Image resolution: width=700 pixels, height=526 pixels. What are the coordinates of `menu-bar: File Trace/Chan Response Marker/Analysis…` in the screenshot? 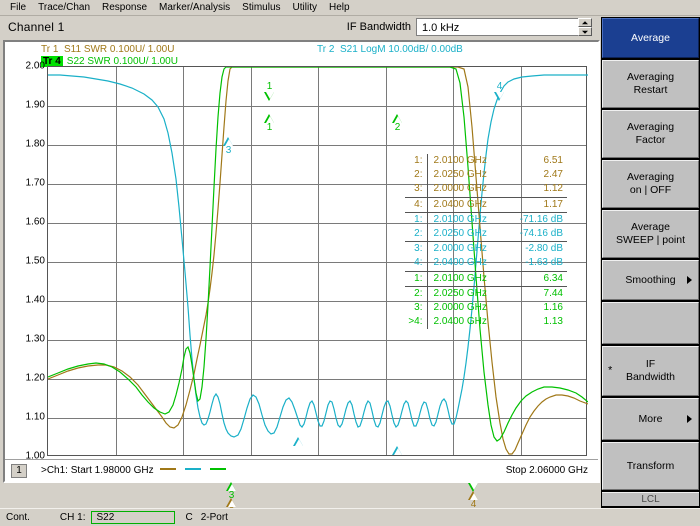 It's located at (350, 8).